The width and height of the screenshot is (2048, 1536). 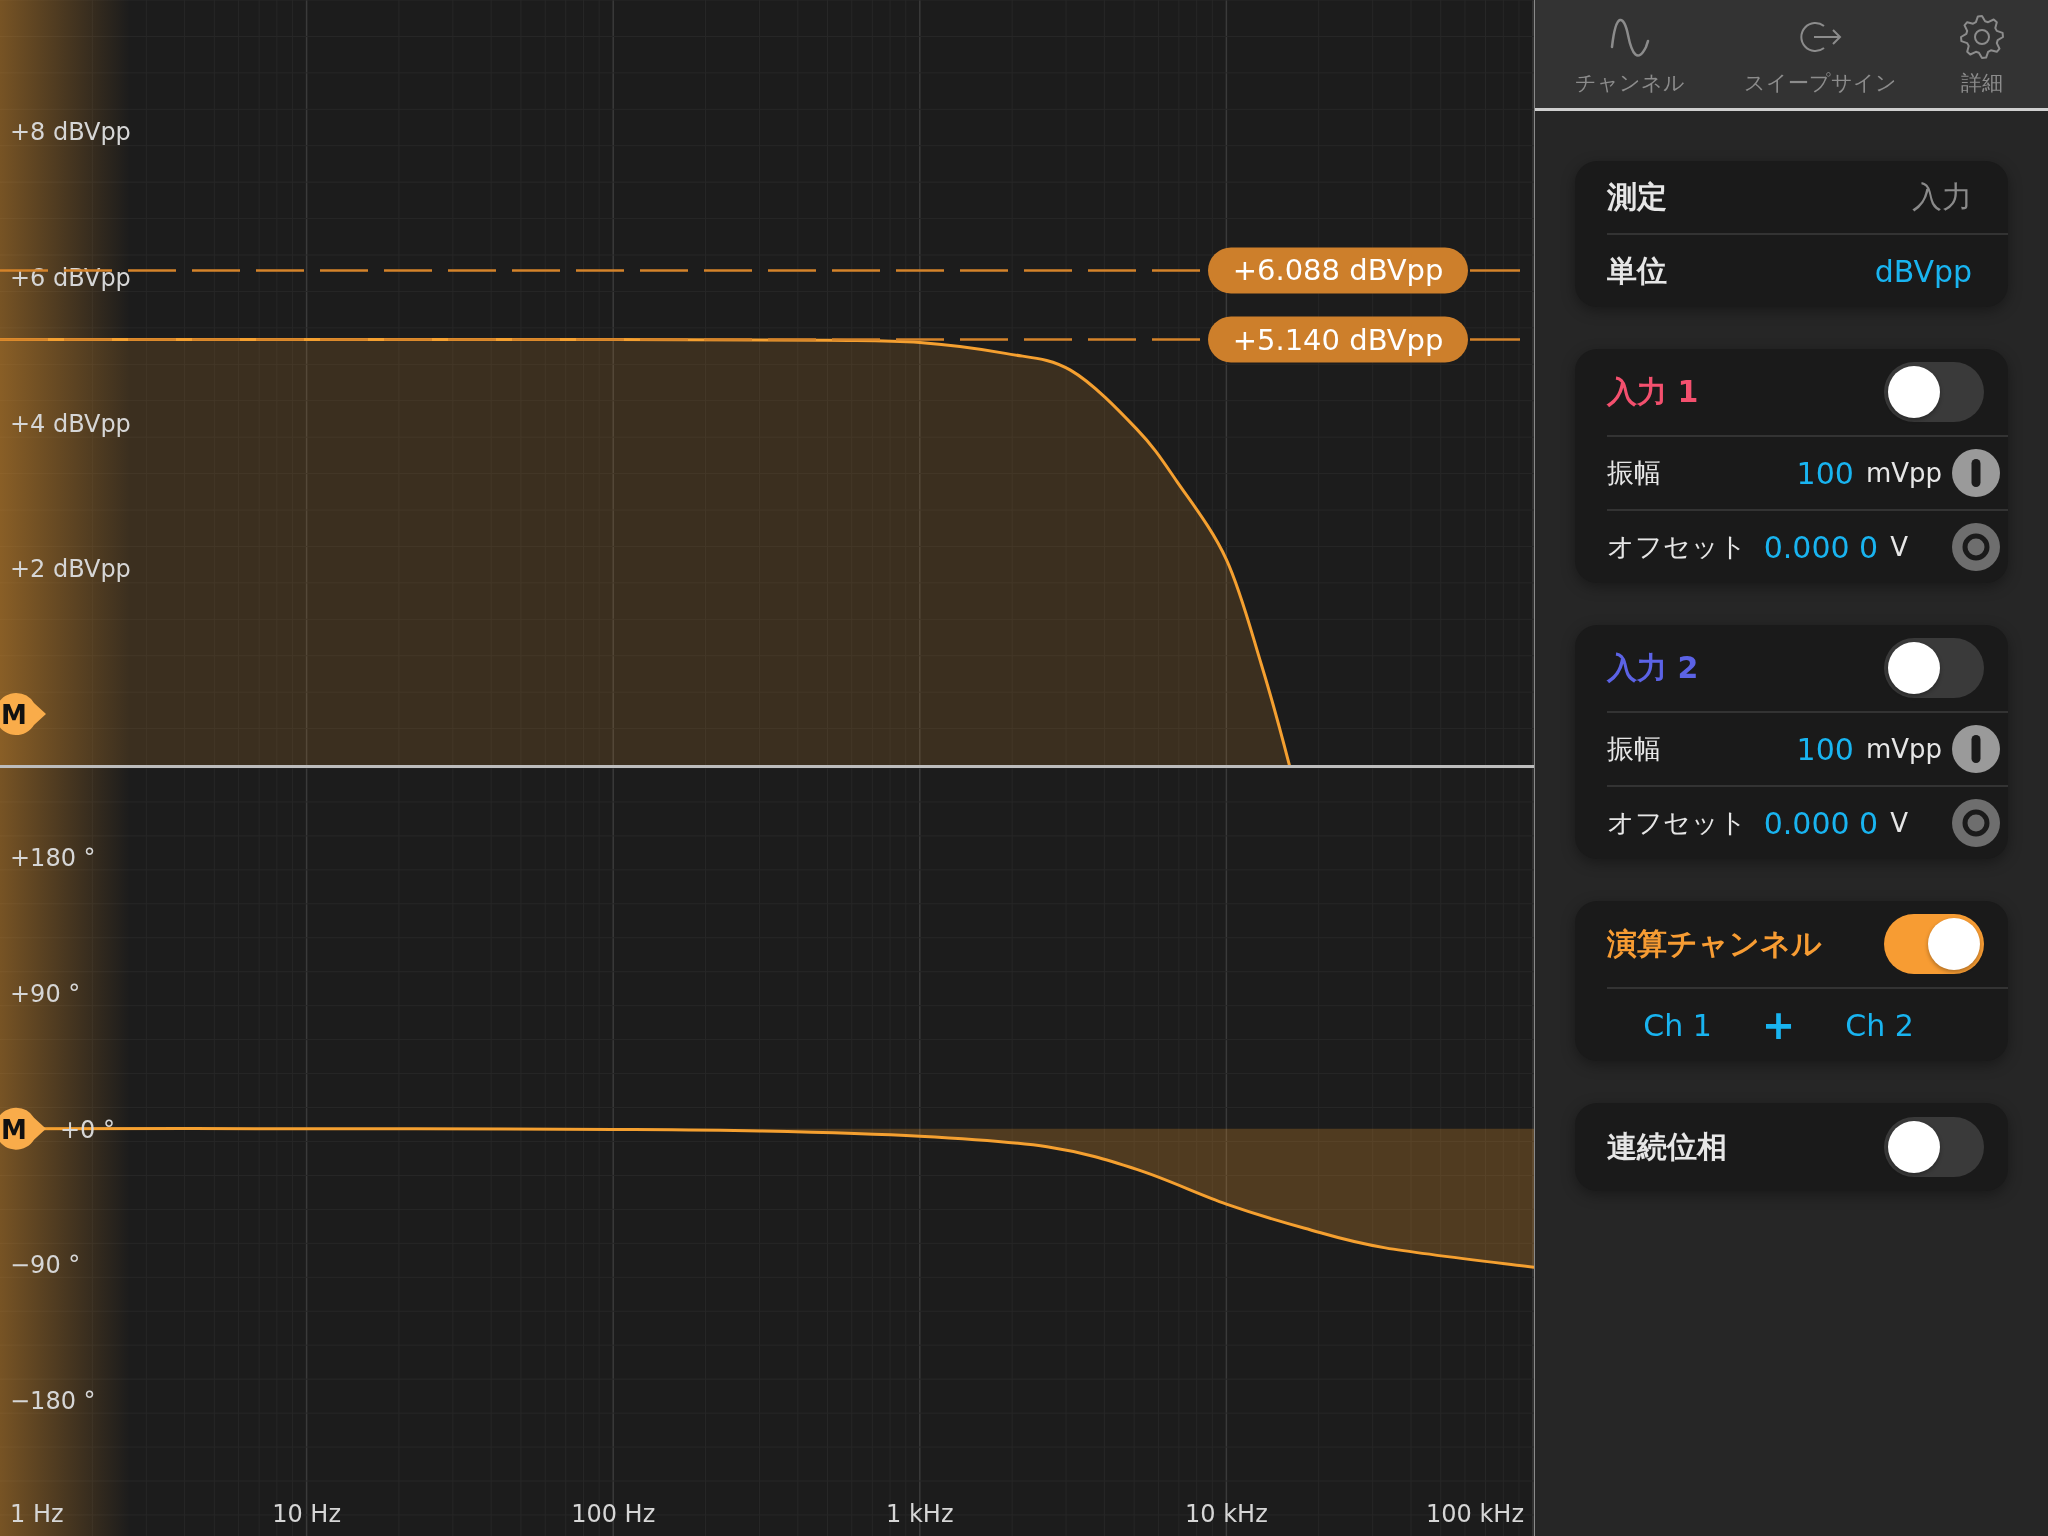 I want to click on level-readout: +5.140 dBVpp, so click(x=1338, y=339).